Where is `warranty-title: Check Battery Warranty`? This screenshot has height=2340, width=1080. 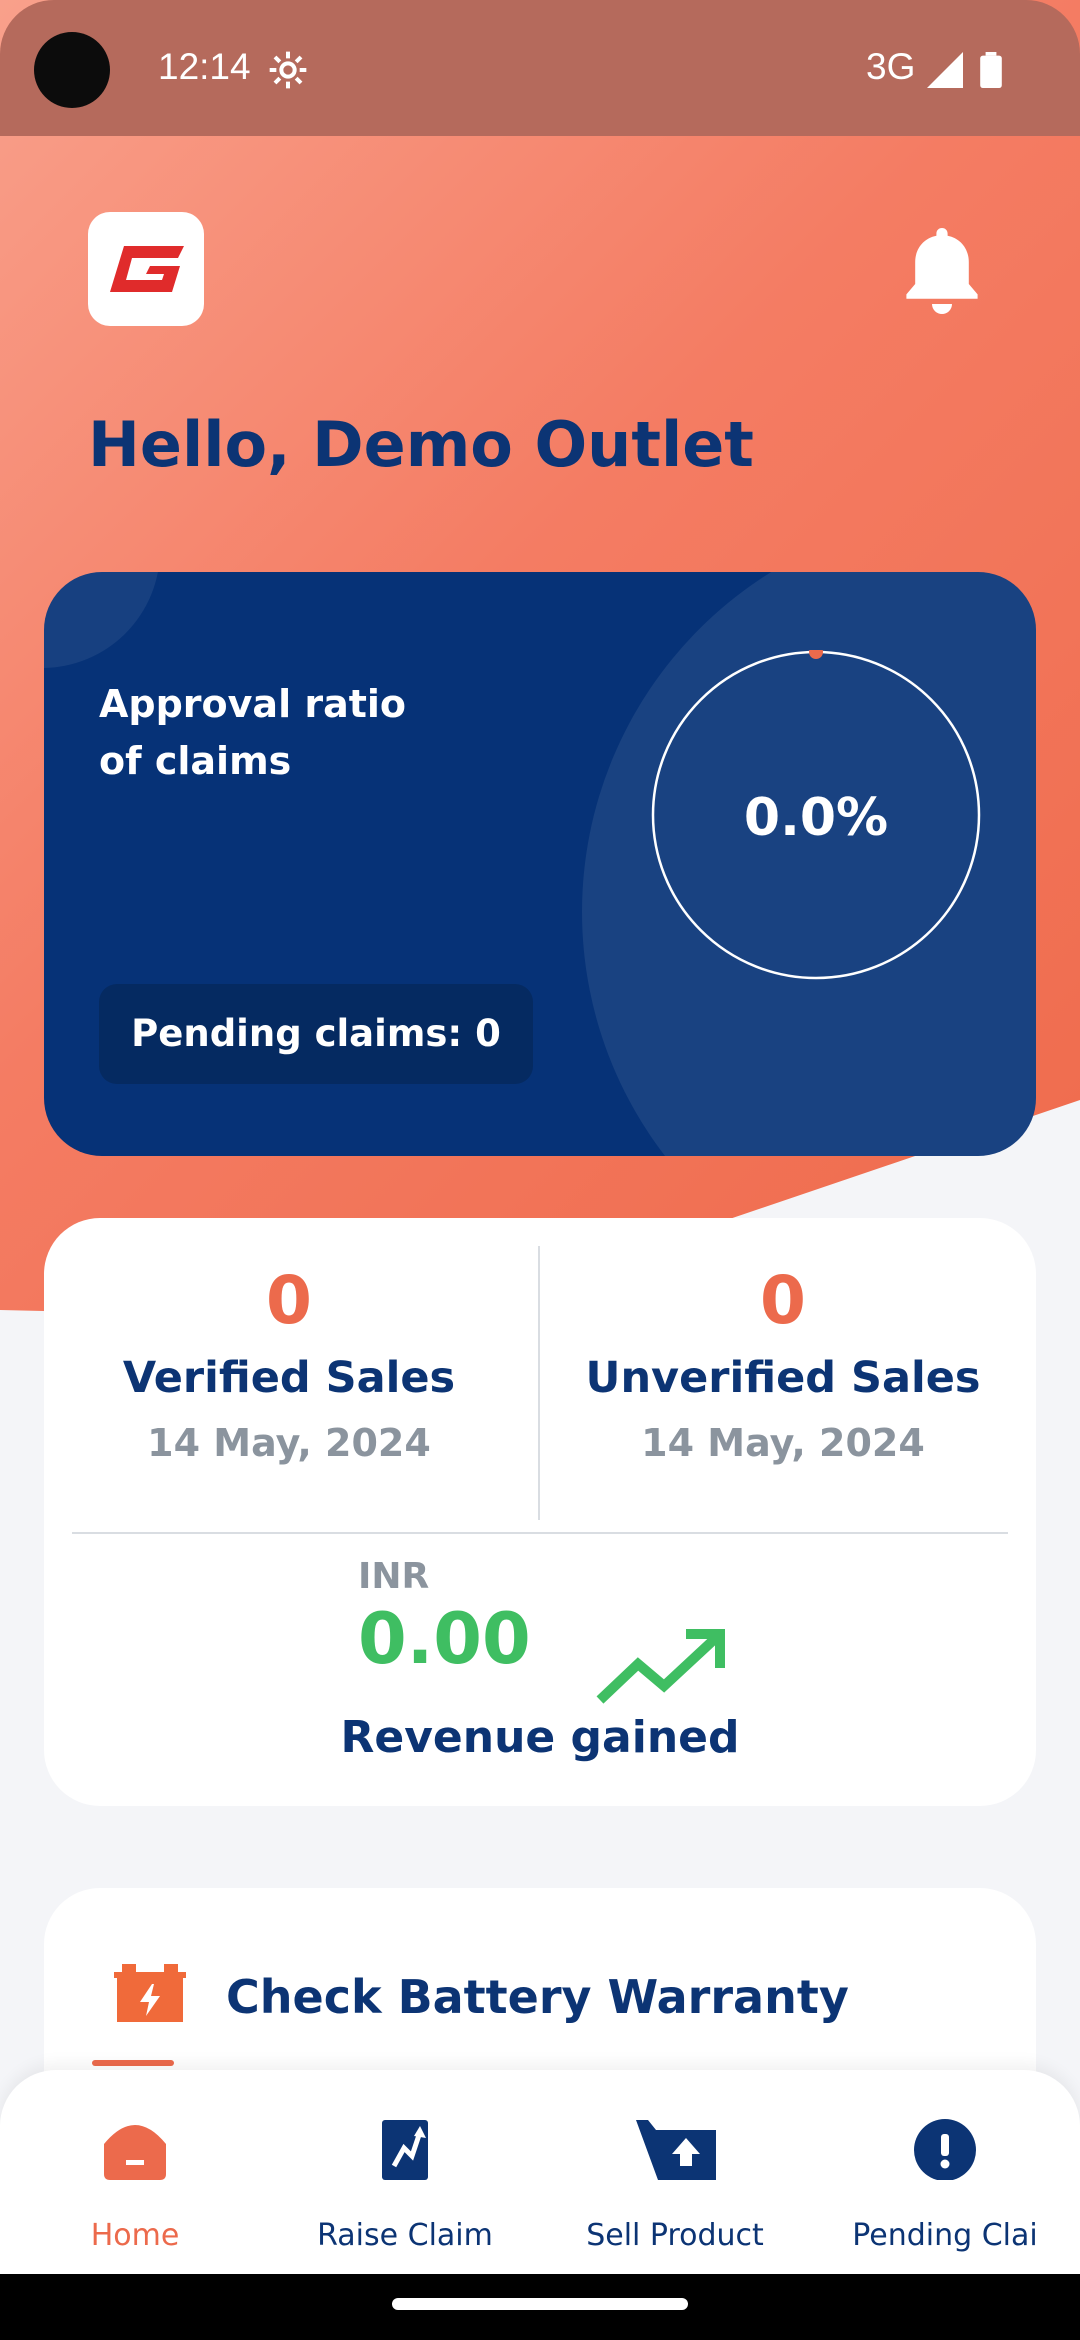 warranty-title: Check Battery Warranty is located at coordinates (537, 1997).